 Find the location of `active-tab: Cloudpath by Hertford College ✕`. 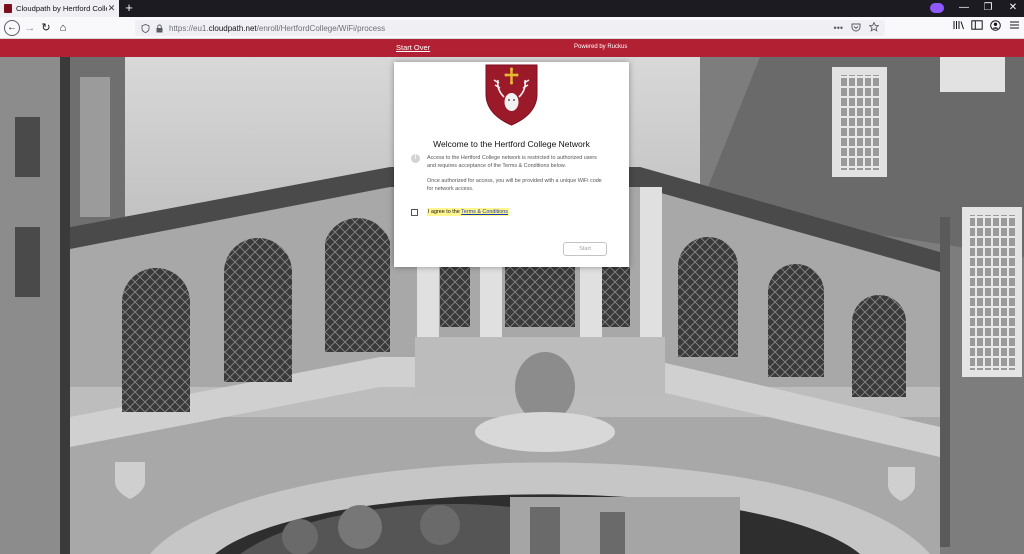

active-tab: Cloudpath by Hertford College ✕ is located at coordinates (59, 8).